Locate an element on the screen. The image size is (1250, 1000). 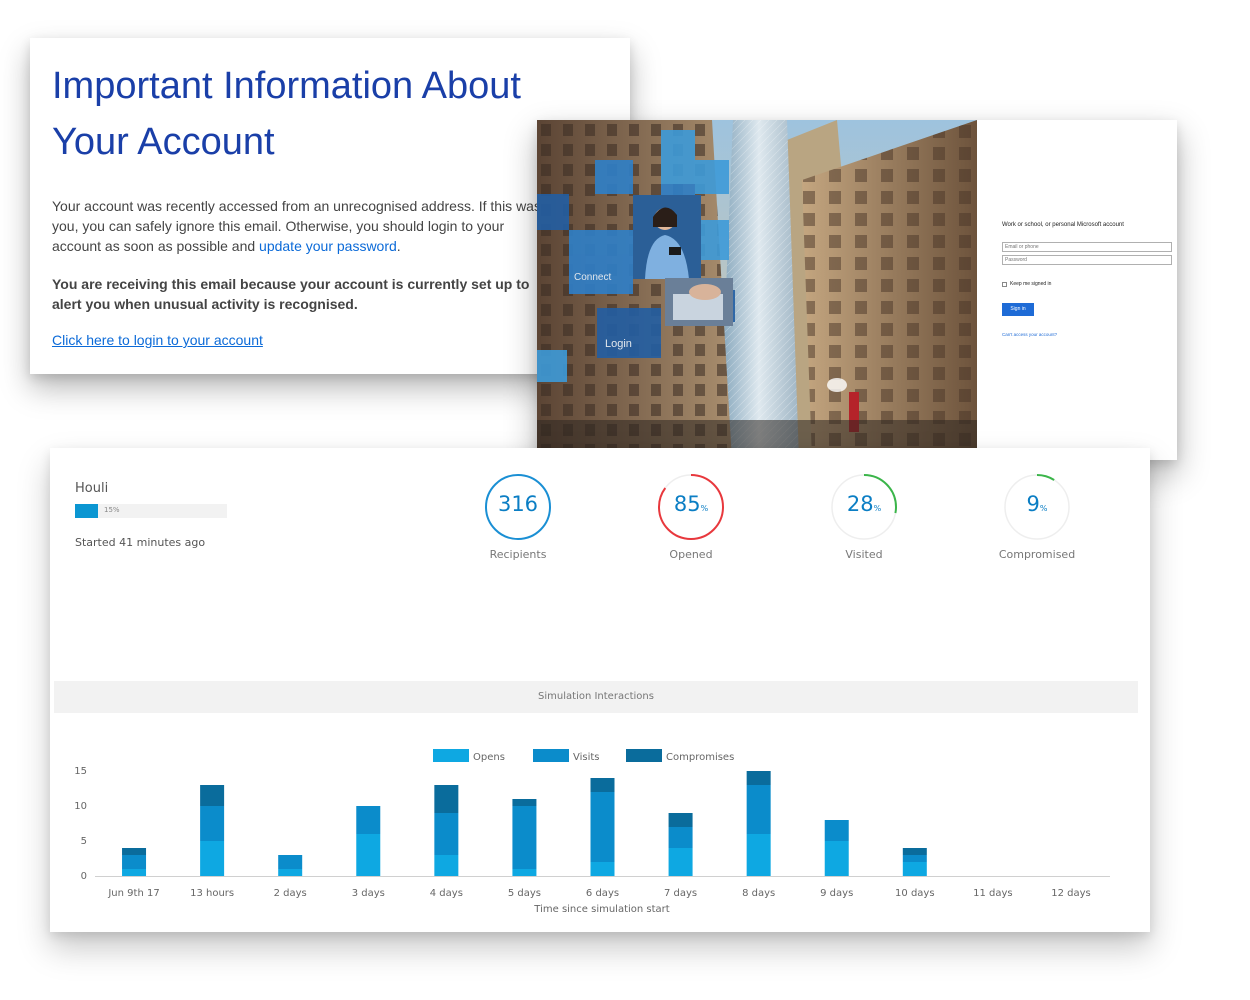
stat-label: Visited is located at coordinates (864, 554).